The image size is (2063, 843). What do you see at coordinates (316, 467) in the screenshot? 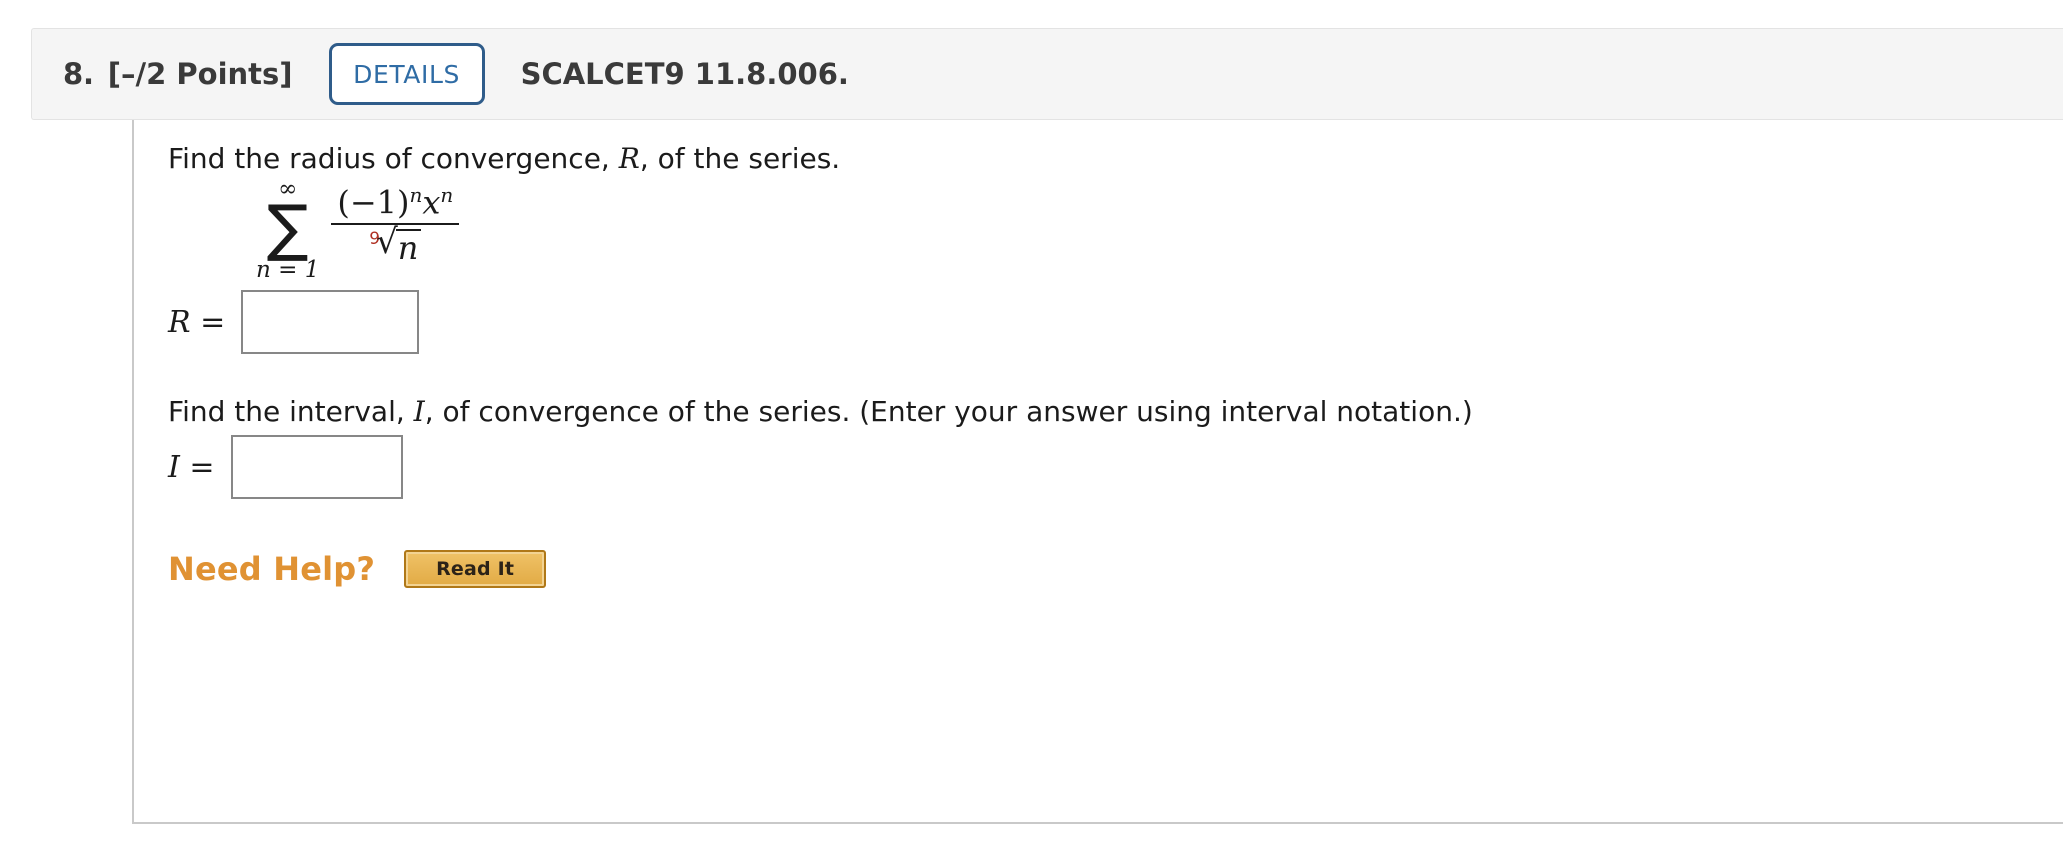
I see `interval-answer-input` at bounding box center [316, 467].